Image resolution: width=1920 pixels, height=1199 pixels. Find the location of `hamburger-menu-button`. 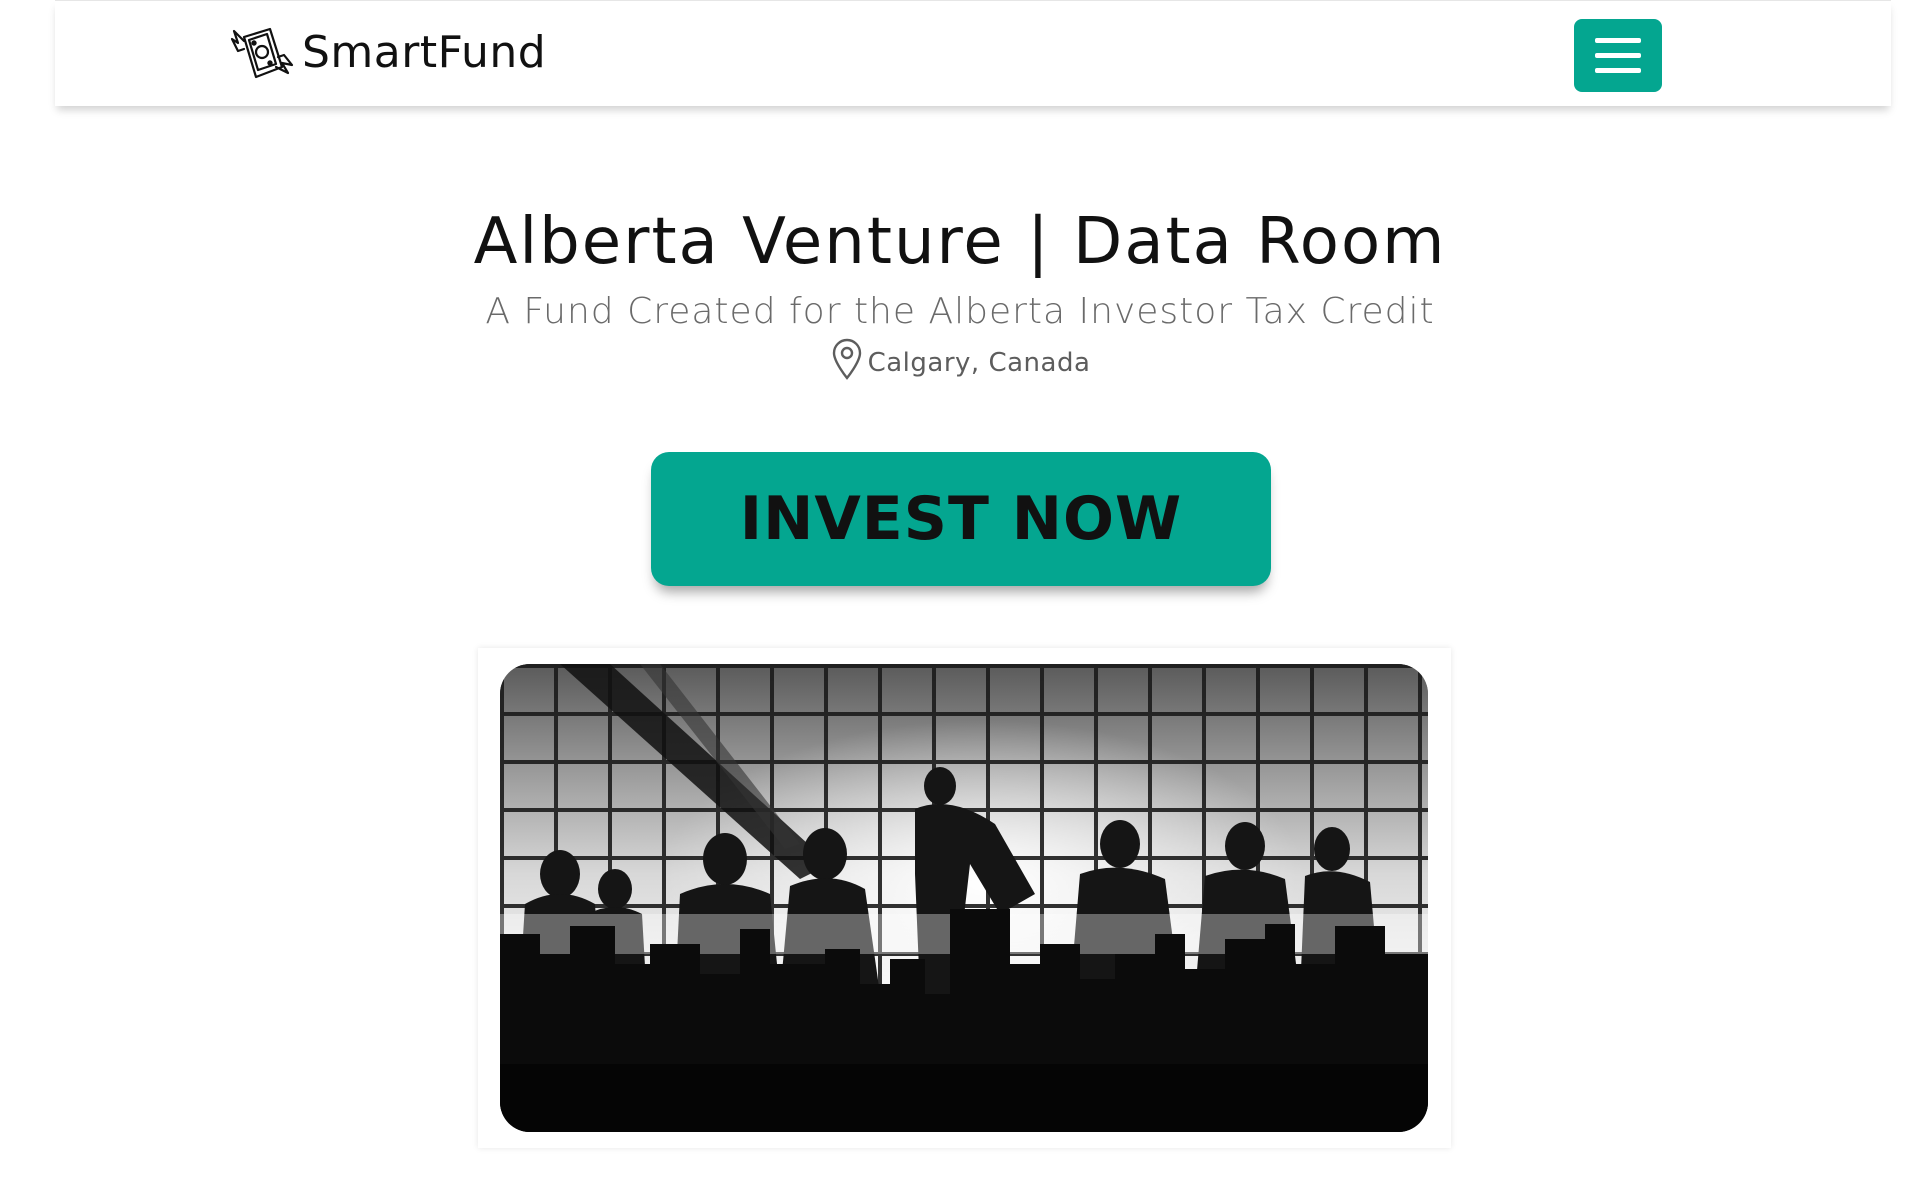

hamburger-menu-button is located at coordinates (1618, 55).